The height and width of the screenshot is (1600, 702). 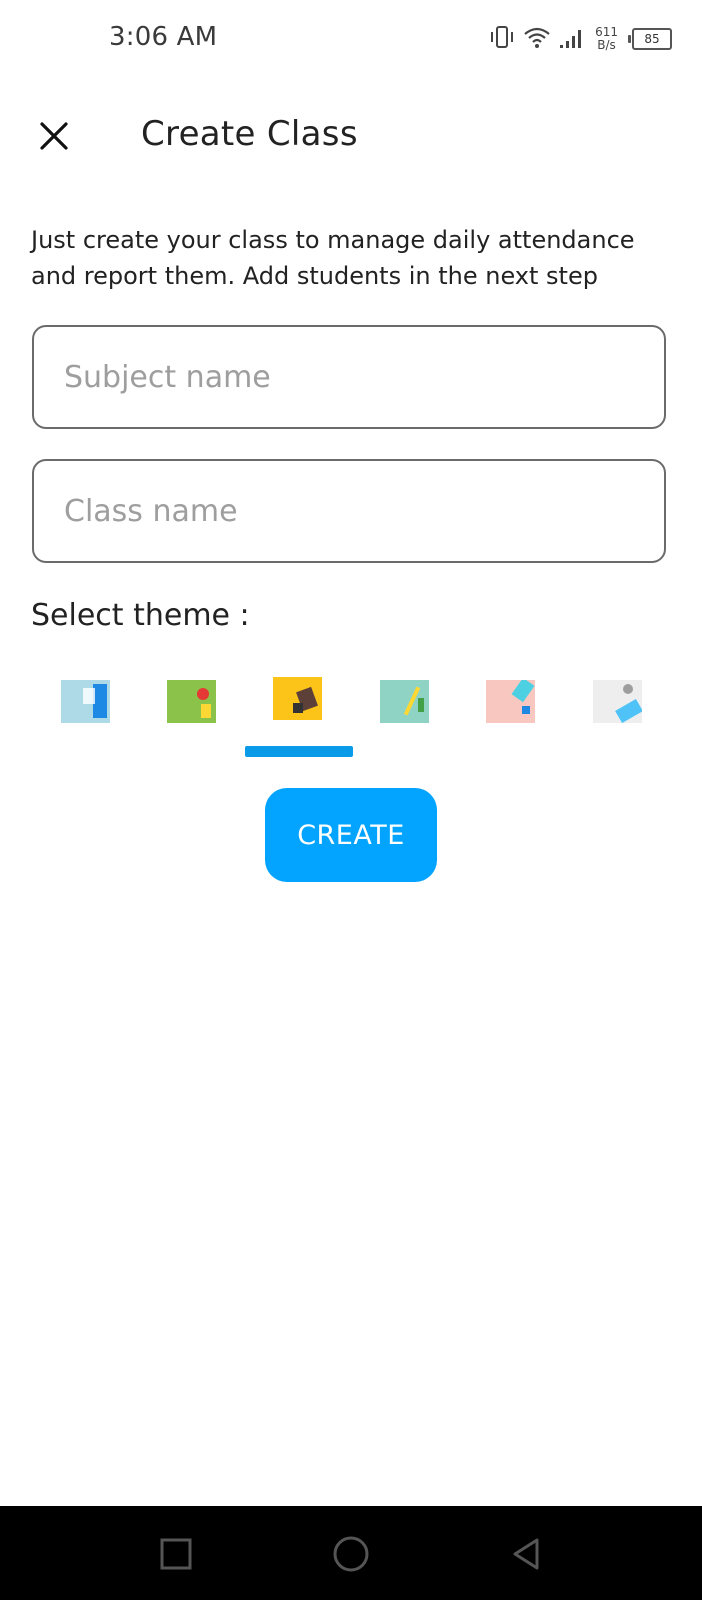 I want to click on back-triangle-icon, so click(x=526, y=1554).